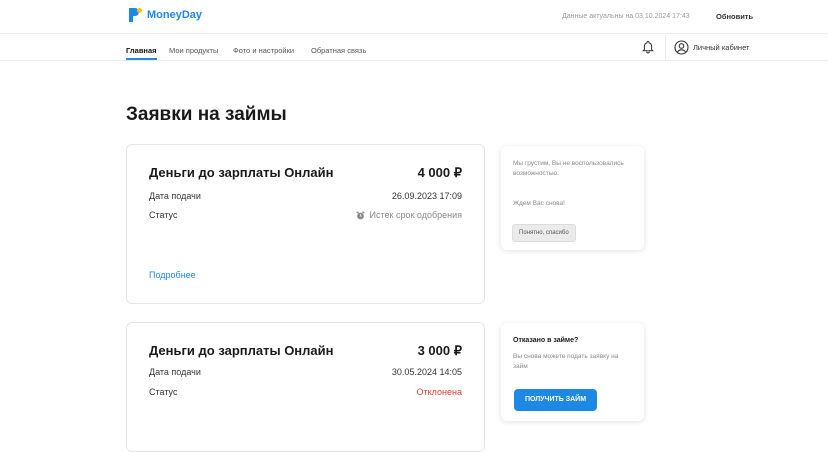 The image size is (828, 452). I want to click on nav-item-home: Главная, so click(141, 50).